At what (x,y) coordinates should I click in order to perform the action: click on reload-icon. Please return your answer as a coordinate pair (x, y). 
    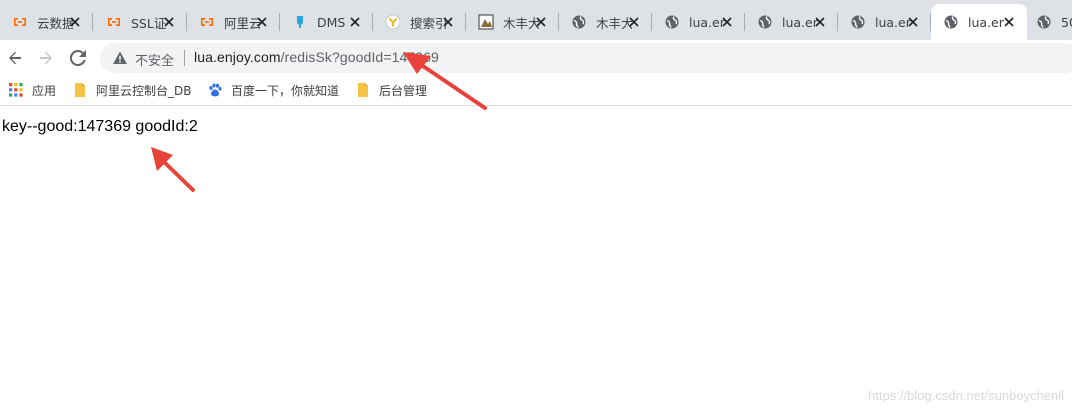
    Looking at the image, I should click on (78, 58).